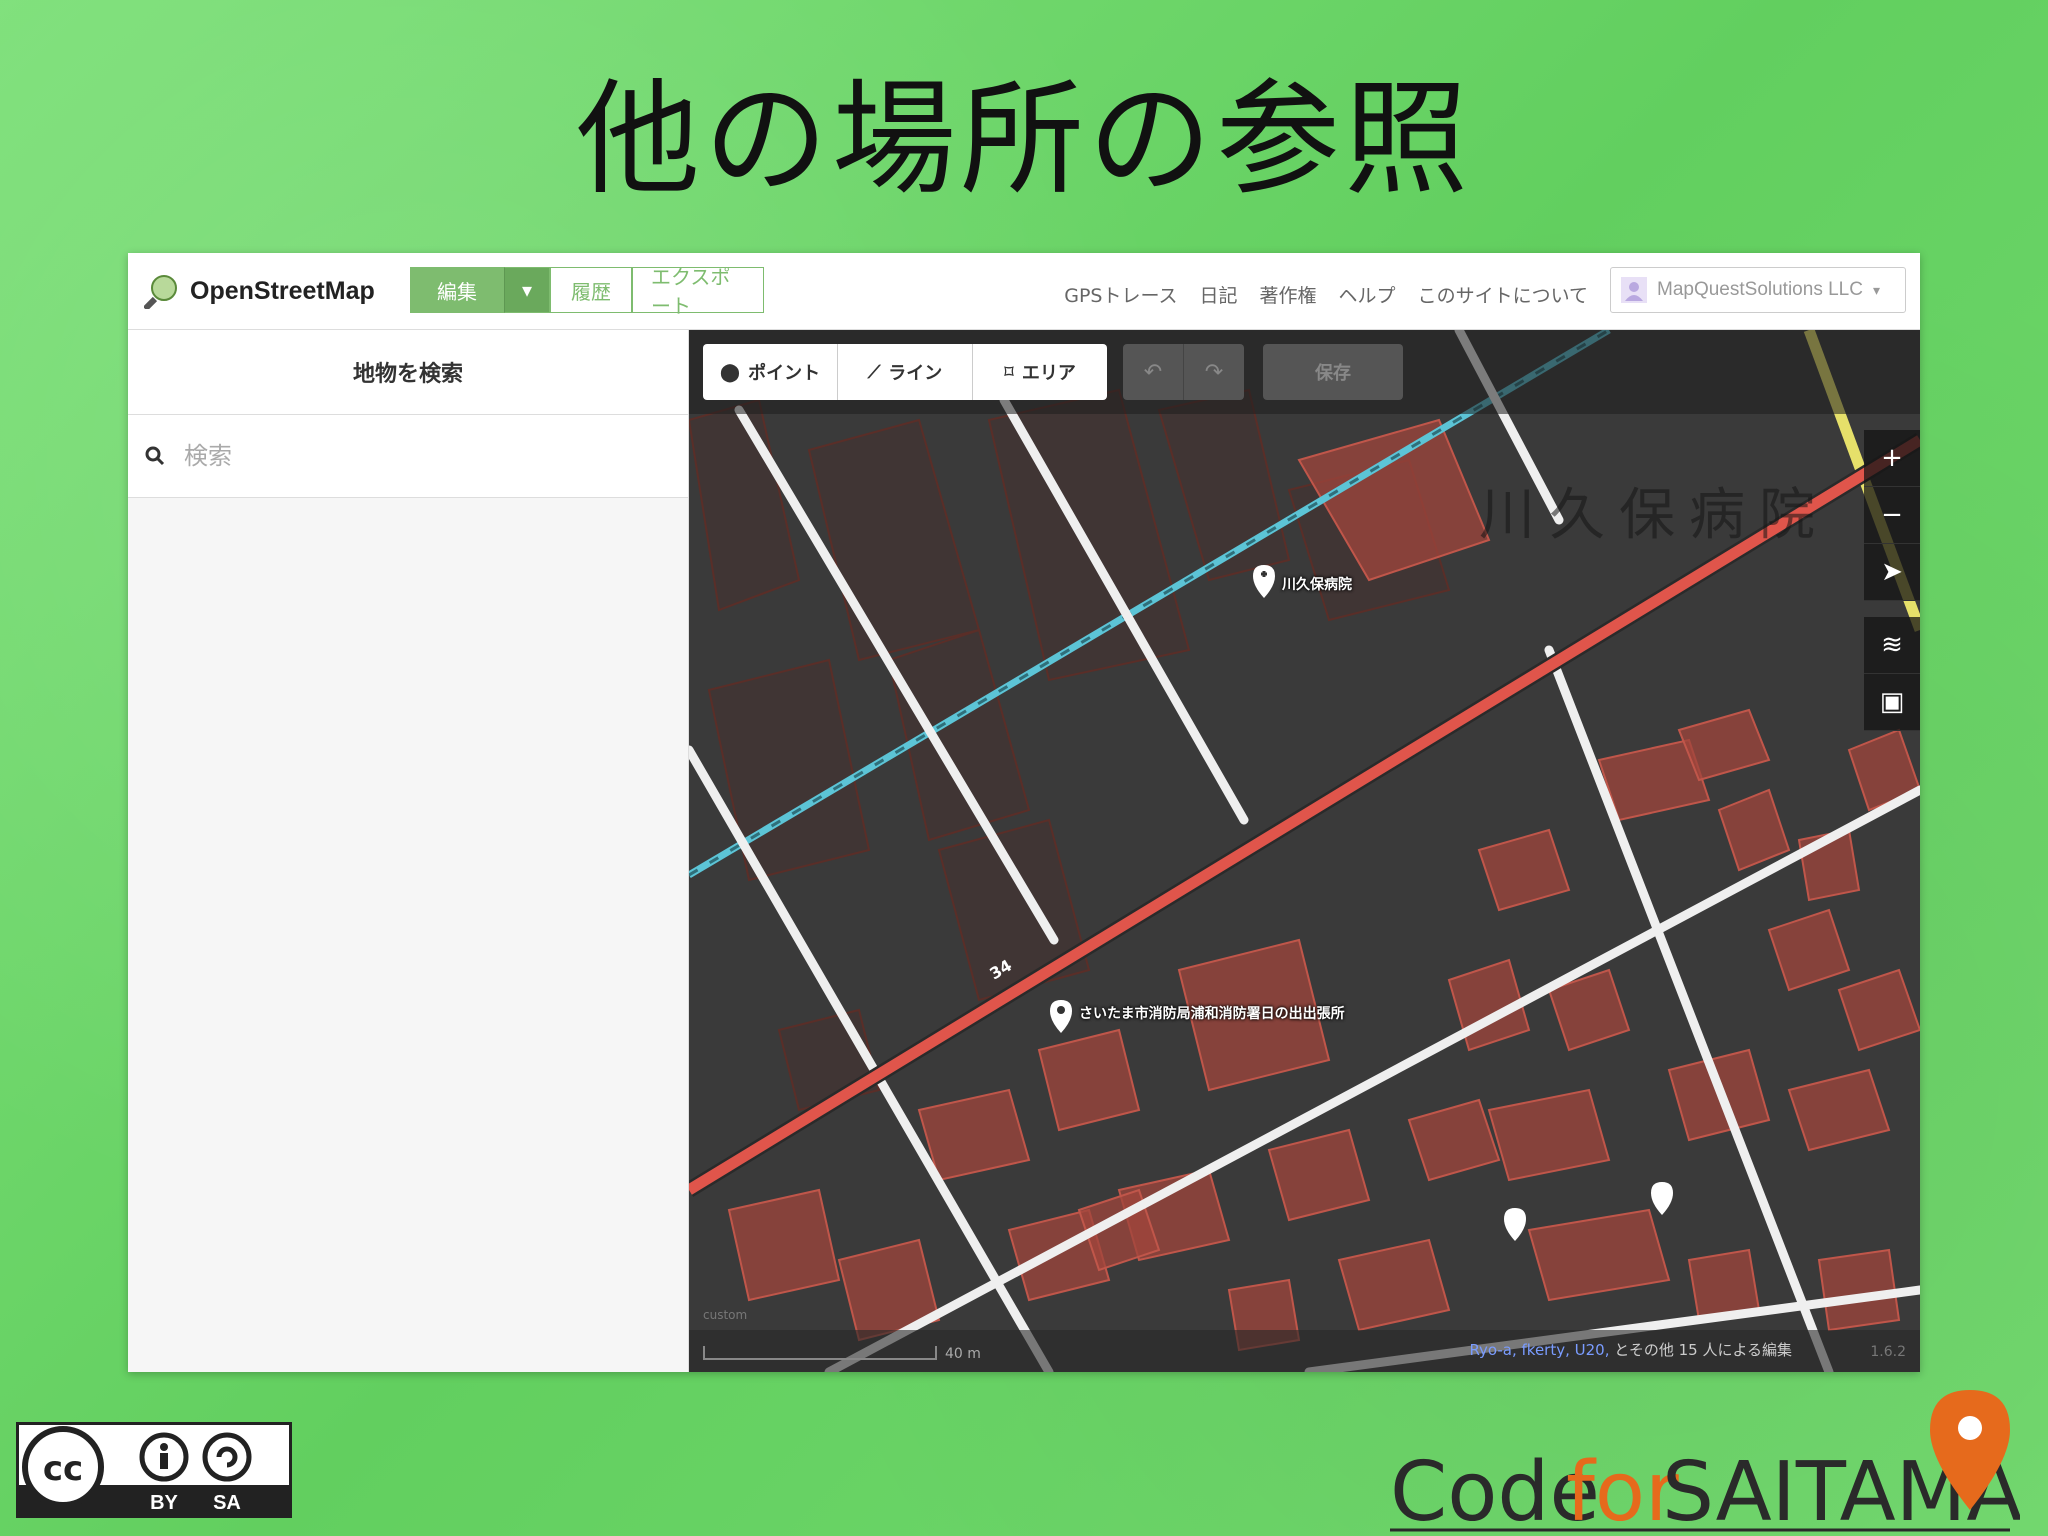 This screenshot has width=2048, height=1536. I want to click on brand: OpenStreetMap, so click(259, 291).